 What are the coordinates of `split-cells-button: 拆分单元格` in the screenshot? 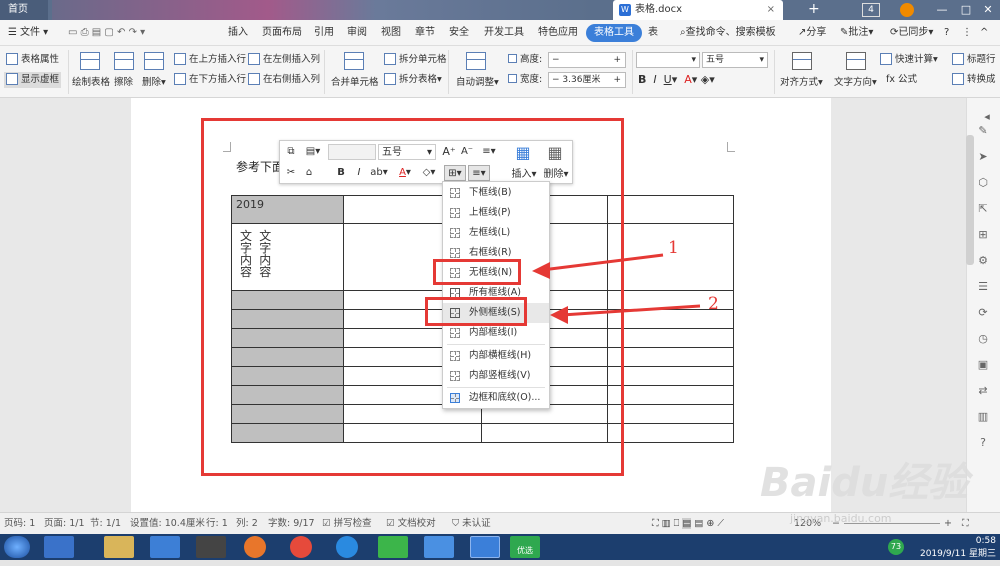 It's located at (415, 60).